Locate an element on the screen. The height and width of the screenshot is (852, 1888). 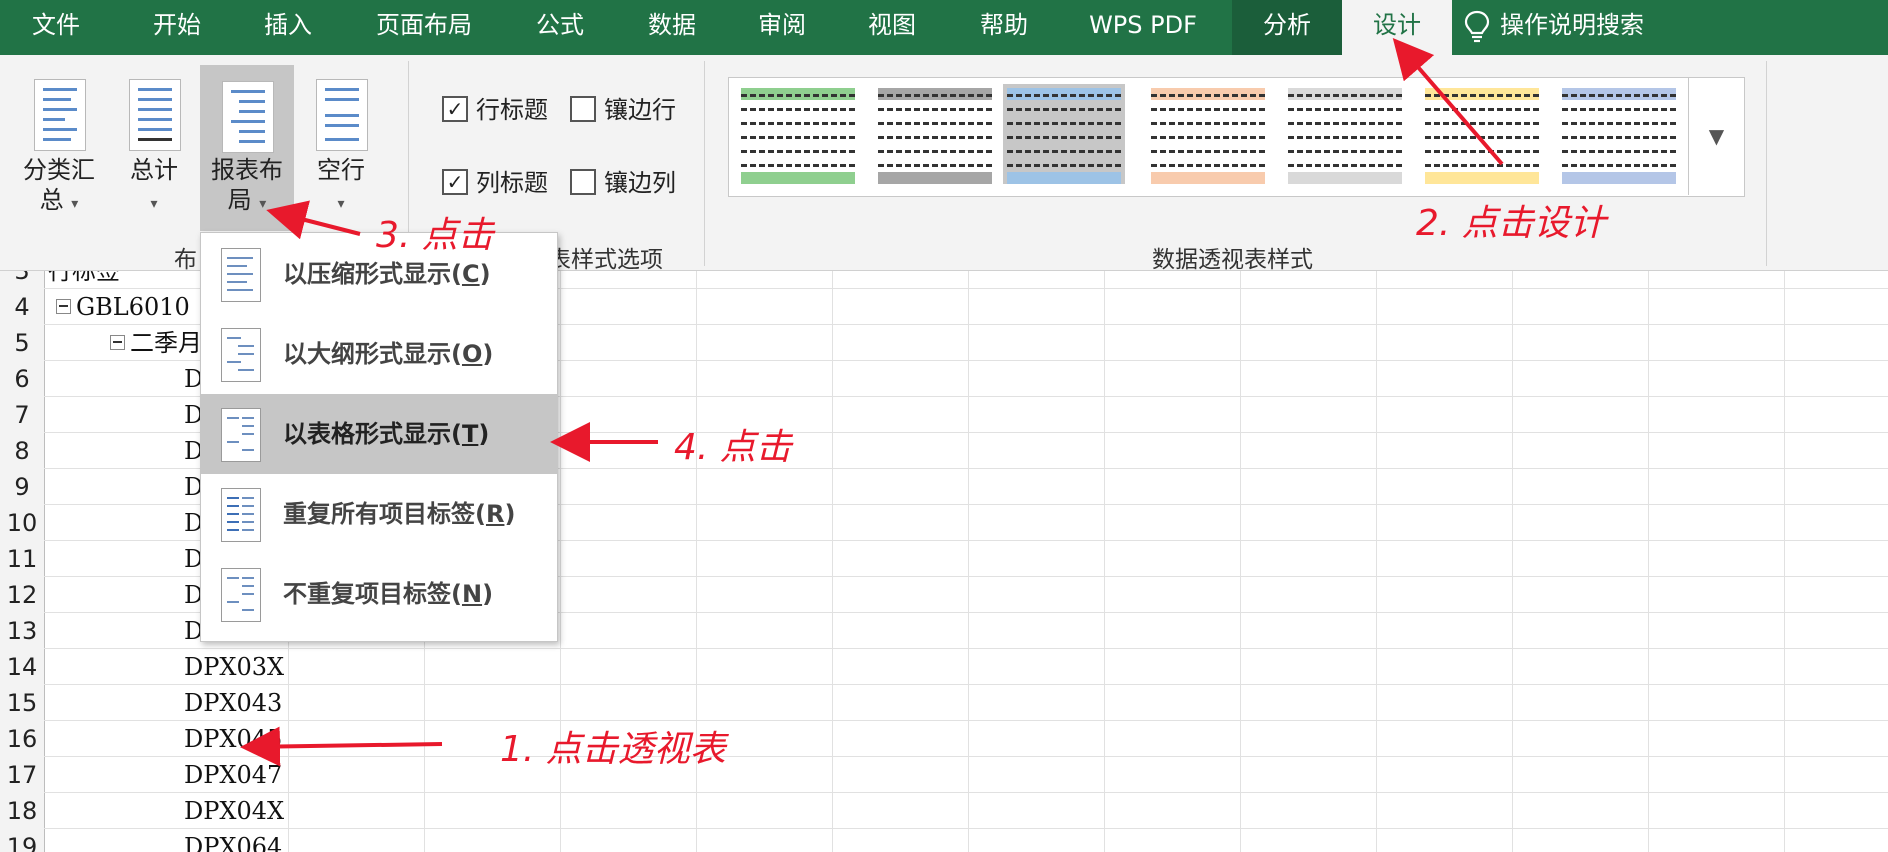
column-headers-label: 列标题 is located at coordinates (512, 183).